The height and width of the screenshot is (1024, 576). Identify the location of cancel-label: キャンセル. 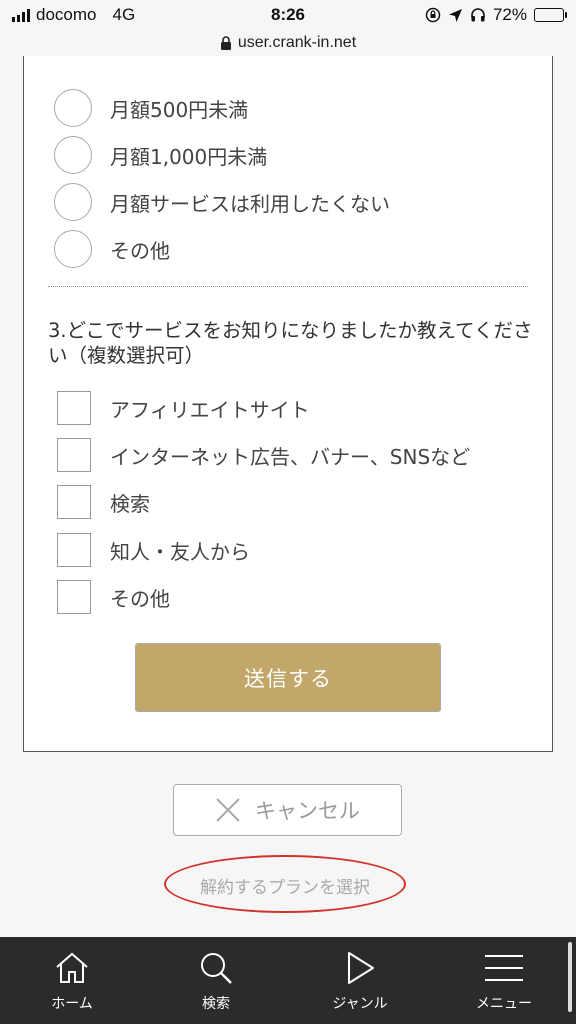
(307, 811).